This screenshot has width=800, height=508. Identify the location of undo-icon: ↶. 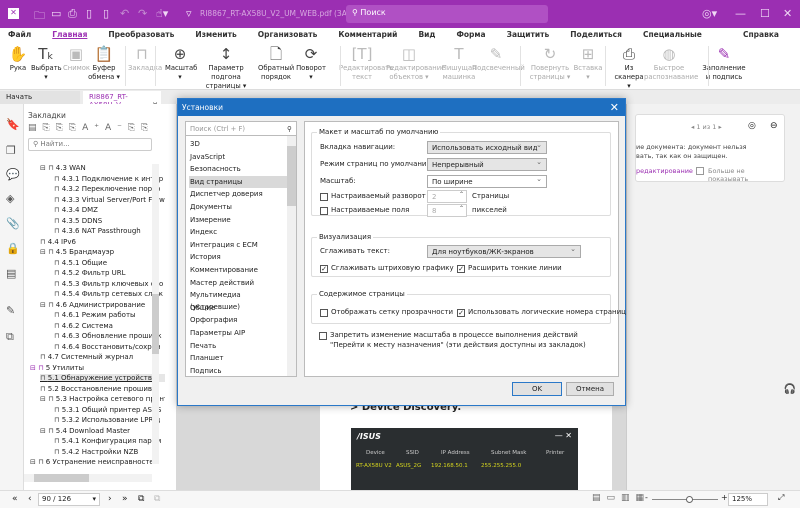
(124, 13).